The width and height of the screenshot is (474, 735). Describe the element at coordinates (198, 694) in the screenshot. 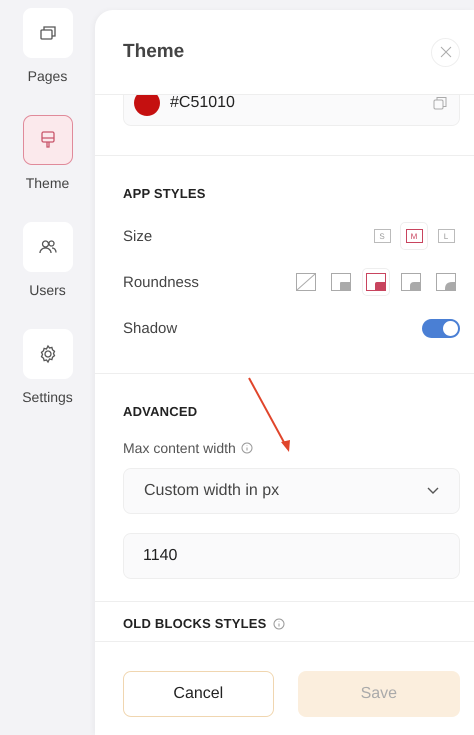

I see `cancel-button: Cancel` at that location.